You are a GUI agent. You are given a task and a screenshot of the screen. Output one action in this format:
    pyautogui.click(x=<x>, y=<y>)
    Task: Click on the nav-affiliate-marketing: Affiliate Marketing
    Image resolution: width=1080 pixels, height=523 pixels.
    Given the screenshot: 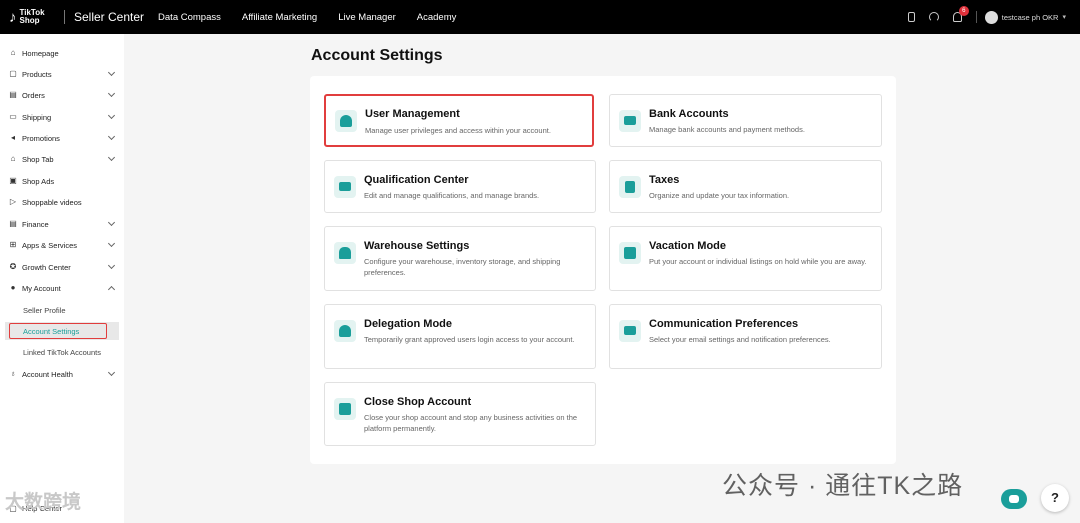 What is the action you would take?
    pyautogui.click(x=279, y=17)
    